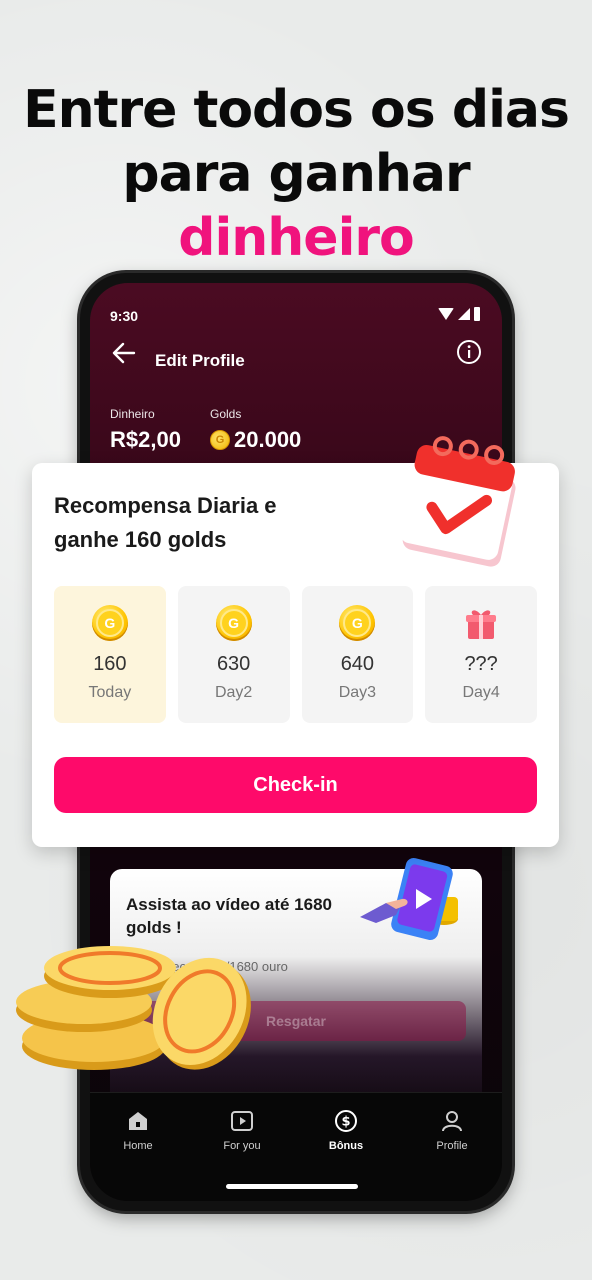 The width and height of the screenshot is (592, 1280). I want to click on nav-bonus: $ Bônus, so click(346, 1130).